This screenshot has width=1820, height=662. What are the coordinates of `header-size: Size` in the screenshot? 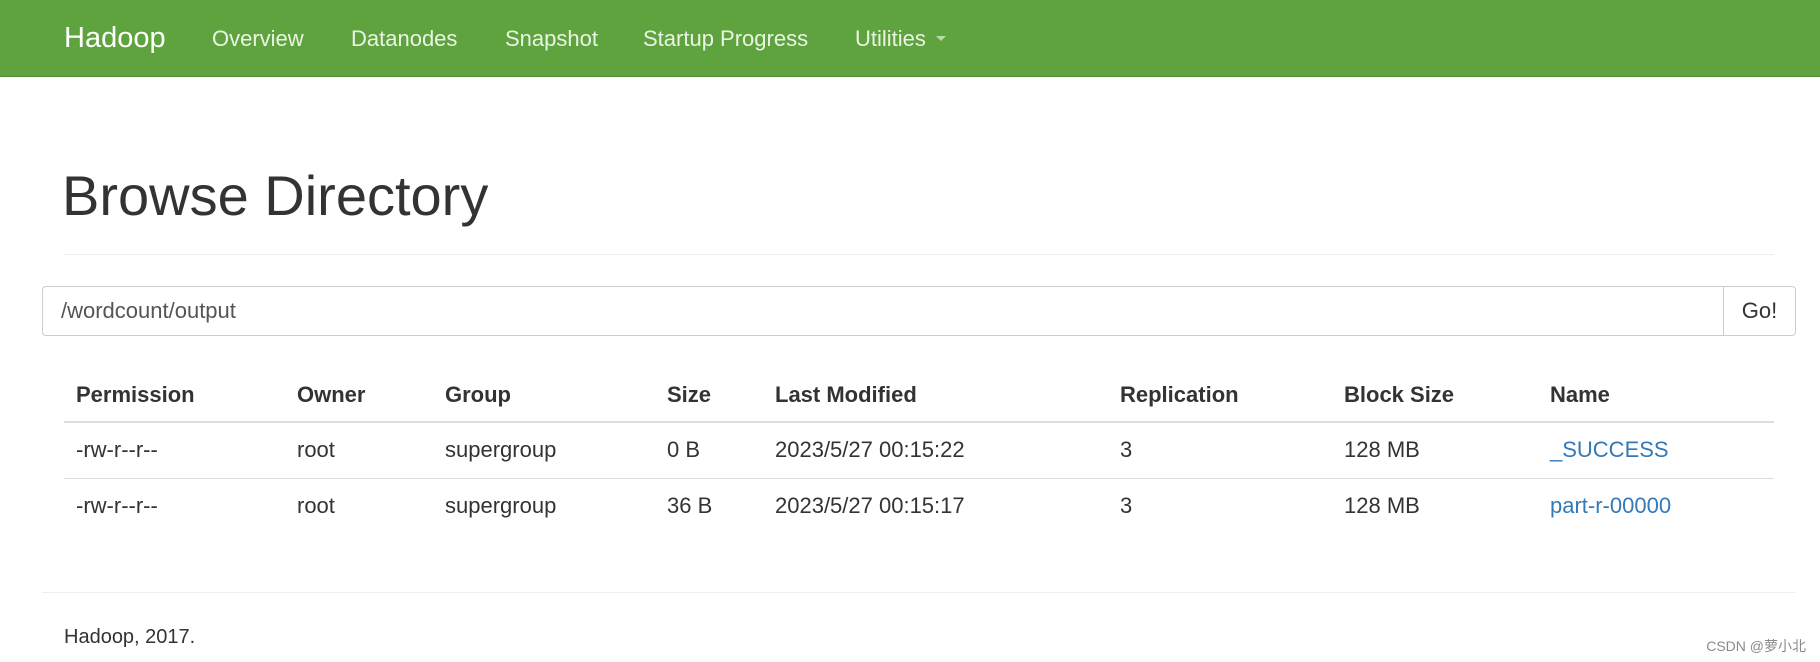 It's located at (709, 395).